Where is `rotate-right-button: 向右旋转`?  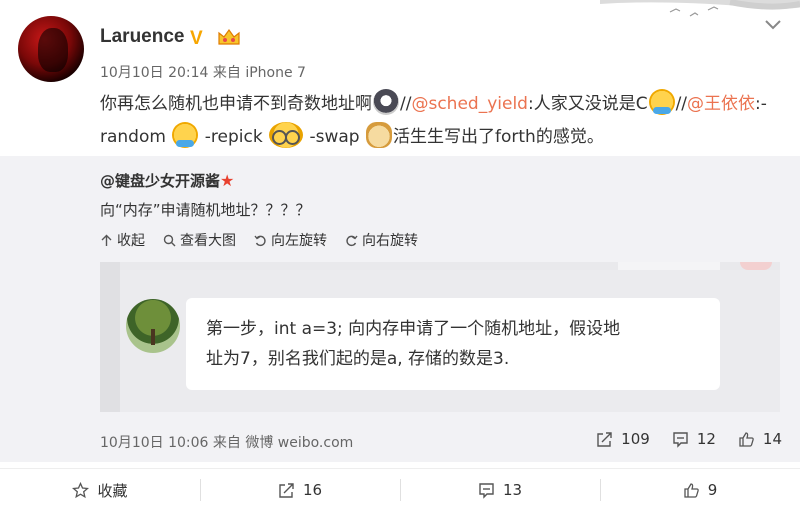 rotate-right-button: 向右旋转 is located at coordinates (381, 240).